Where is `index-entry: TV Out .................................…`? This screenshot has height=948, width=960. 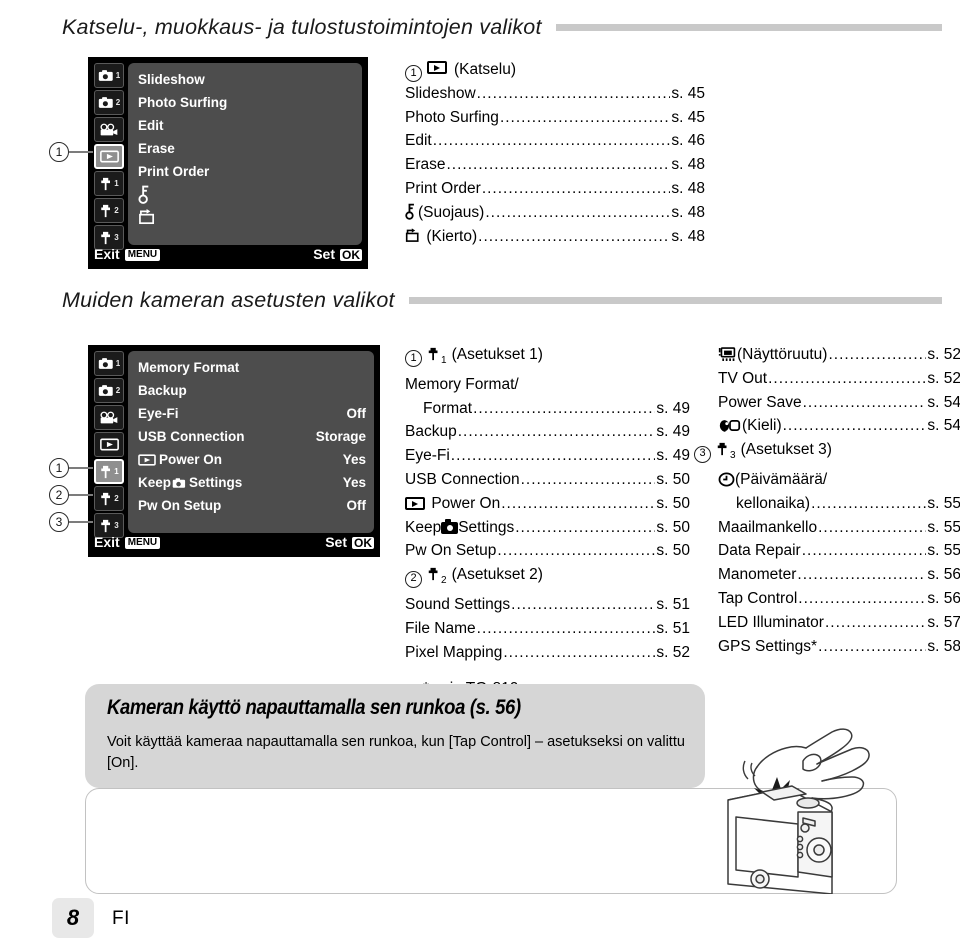 index-entry: TV Out .................................… is located at coordinates (839, 379).